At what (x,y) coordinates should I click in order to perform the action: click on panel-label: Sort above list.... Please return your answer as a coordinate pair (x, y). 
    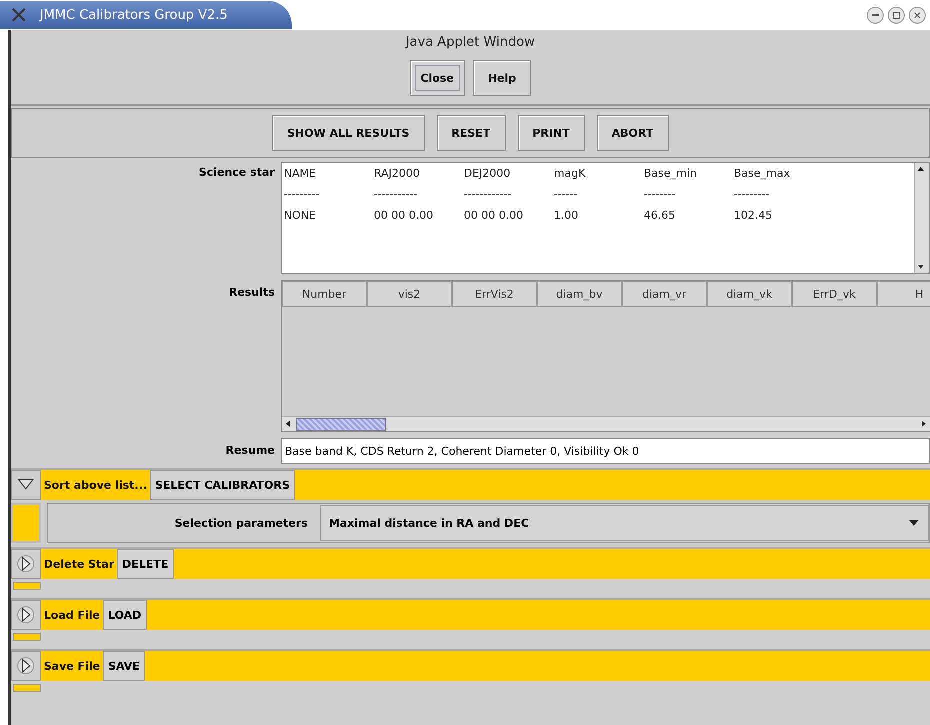
    Looking at the image, I should click on (95, 485).